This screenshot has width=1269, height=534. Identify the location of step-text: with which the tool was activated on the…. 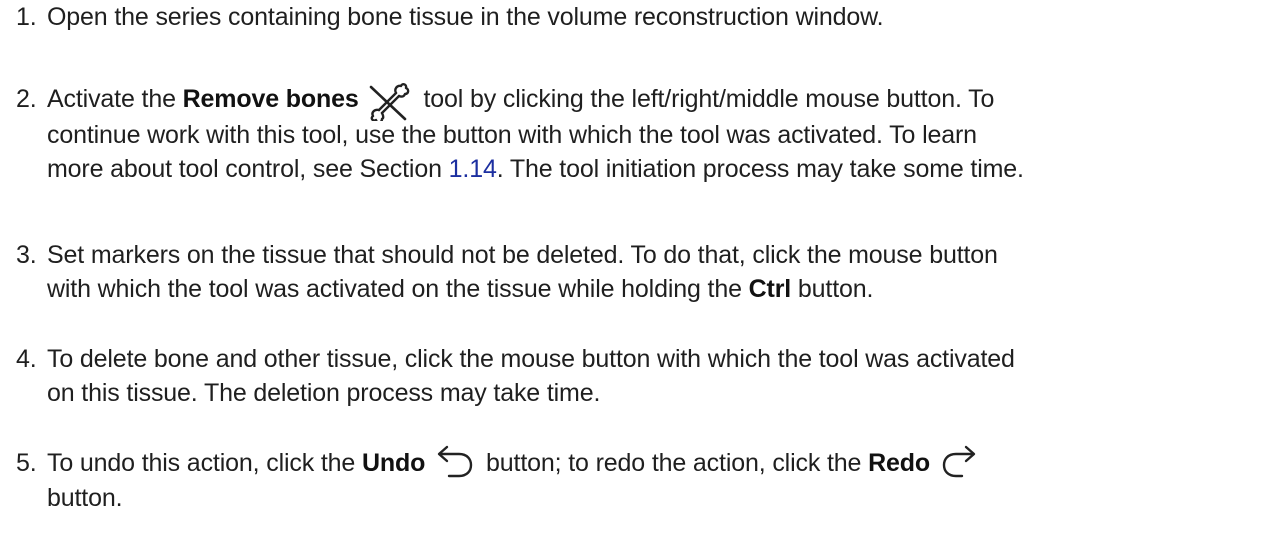
(398, 289).